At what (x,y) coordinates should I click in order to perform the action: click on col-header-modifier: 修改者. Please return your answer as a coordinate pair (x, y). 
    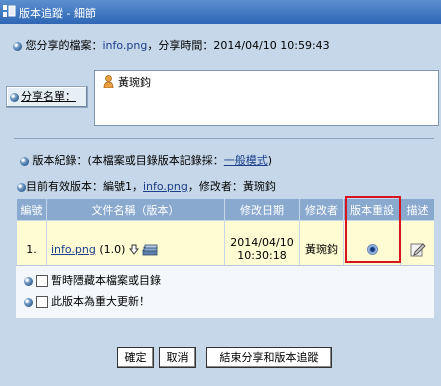
    Looking at the image, I should click on (321, 209).